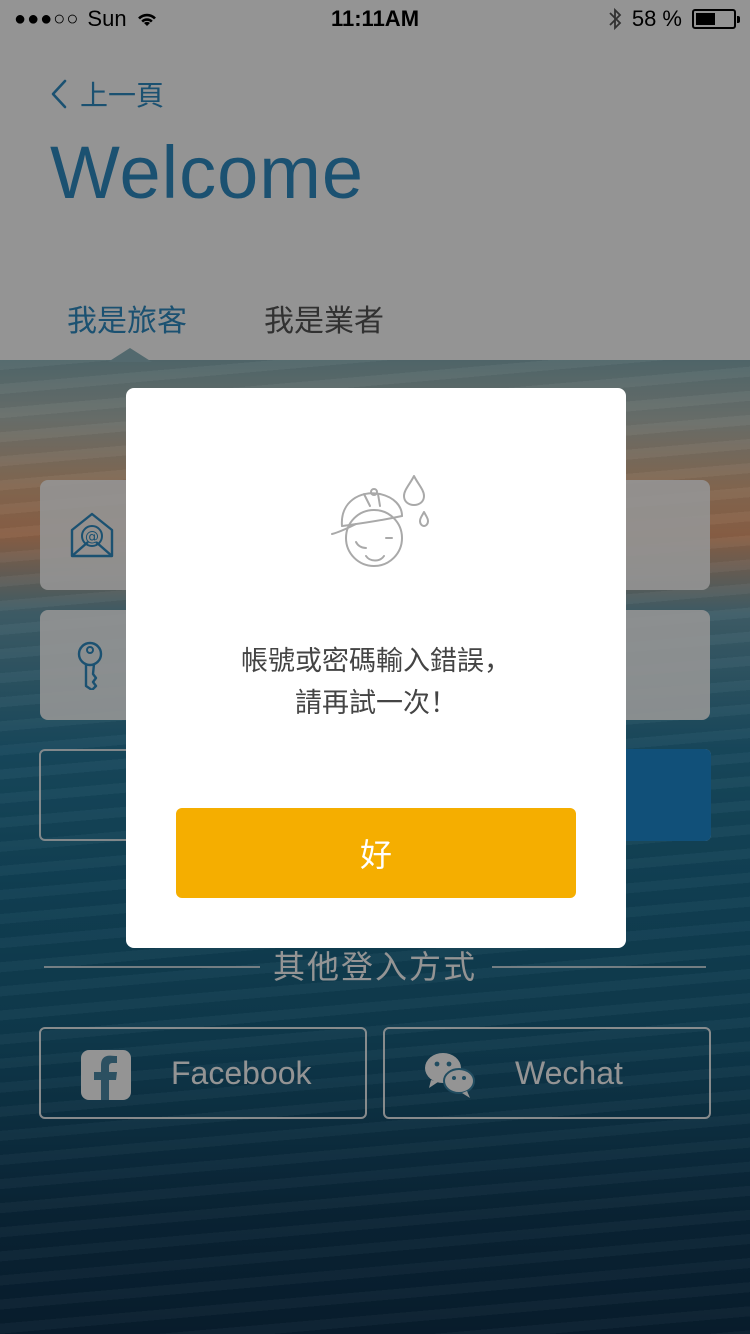 This screenshot has height=1334, width=750. Describe the element at coordinates (376, 703) in the screenshot. I see `error-message-line2: 請再試一次！` at that location.